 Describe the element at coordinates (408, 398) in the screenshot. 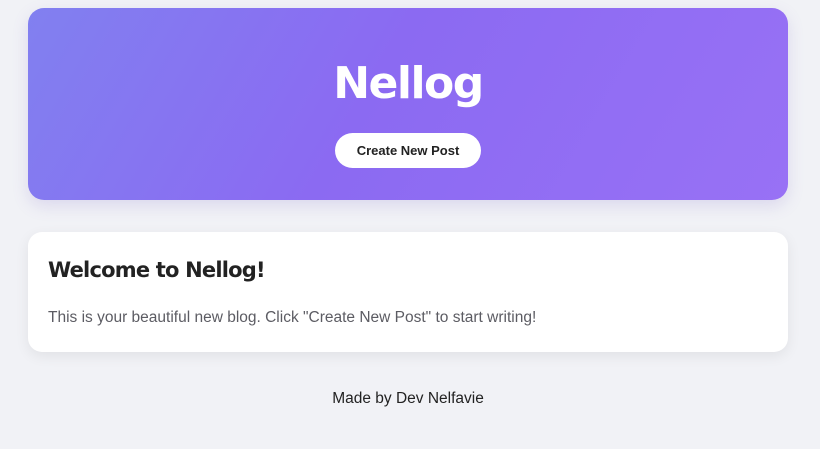

I see `footer-credit: Made by Dev Nelfavie` at that location.